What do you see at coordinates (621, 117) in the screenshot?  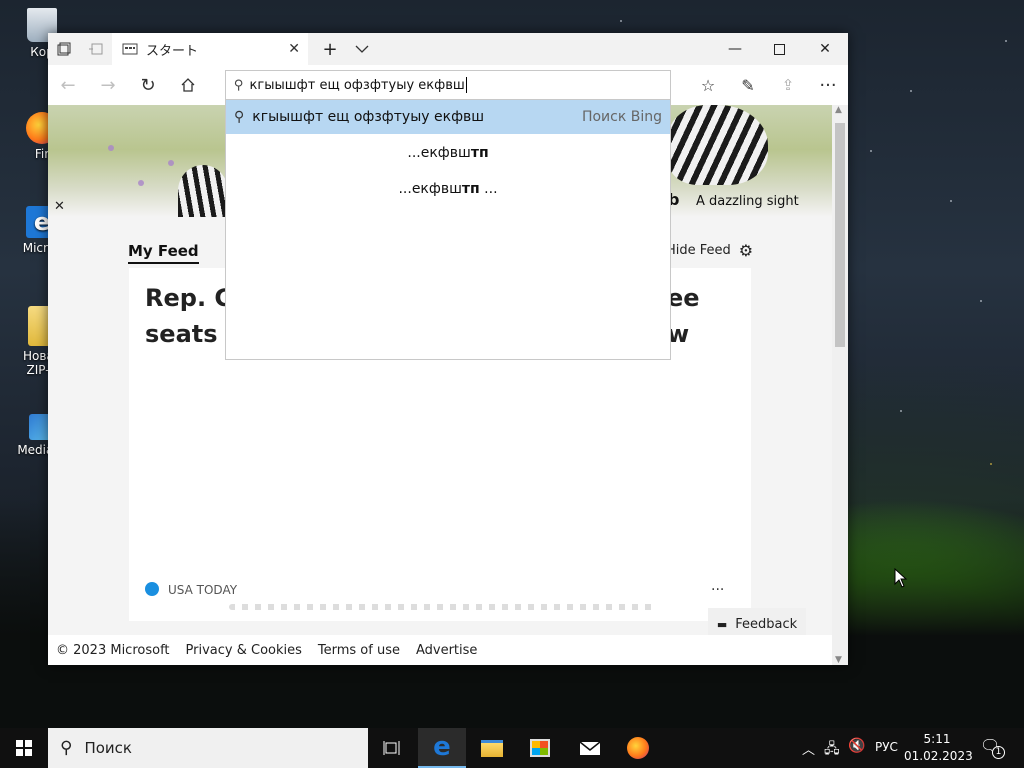 I see `suggestion-source: Поиск Bing` at bounding box center [621, 117].